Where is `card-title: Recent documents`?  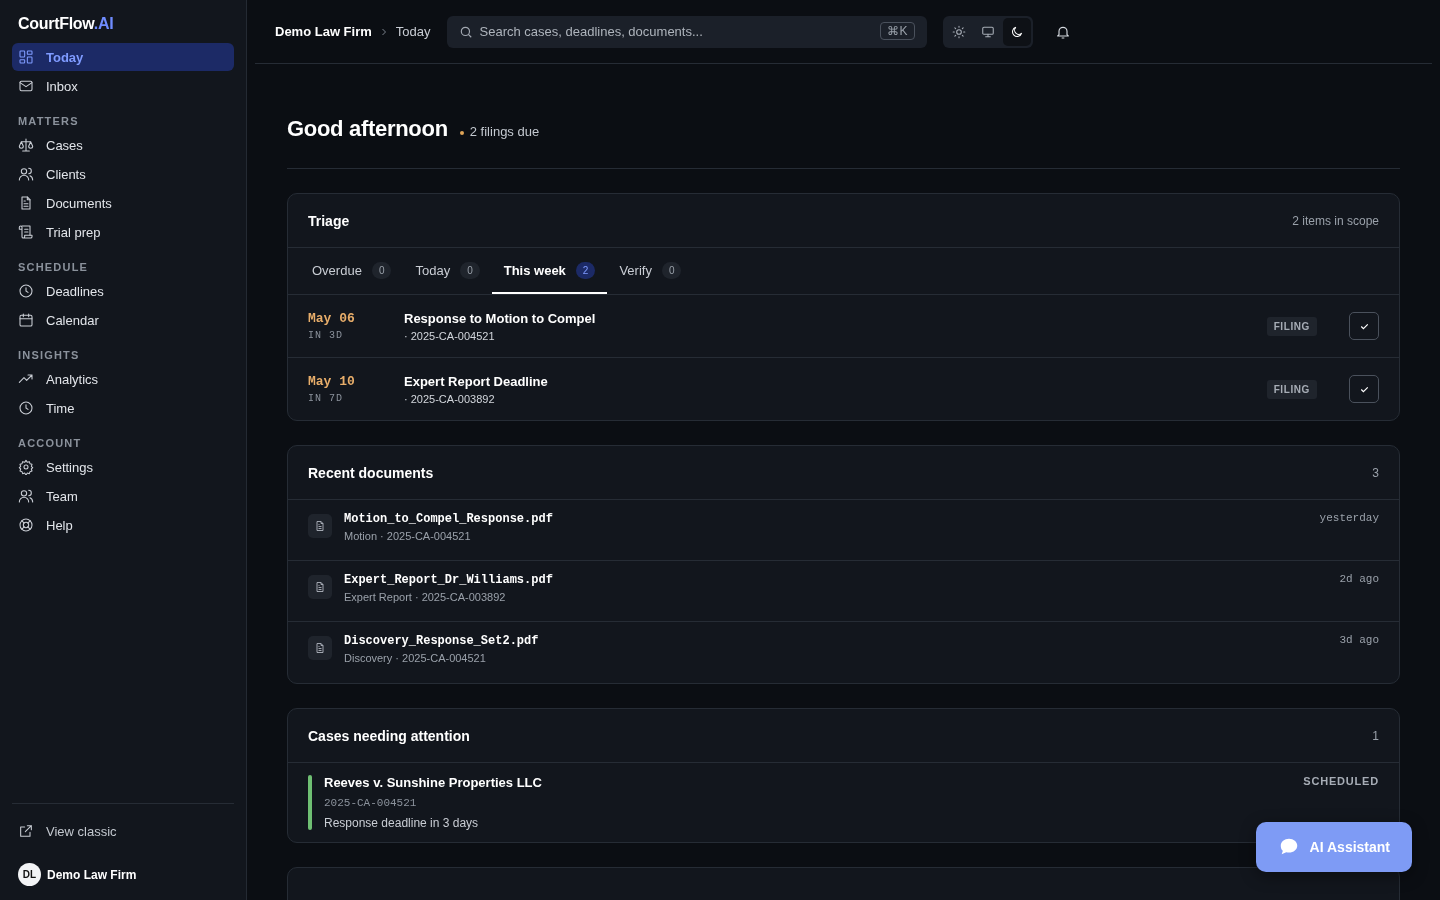
card-title: Recent documents is located at coordinates (371, 472).